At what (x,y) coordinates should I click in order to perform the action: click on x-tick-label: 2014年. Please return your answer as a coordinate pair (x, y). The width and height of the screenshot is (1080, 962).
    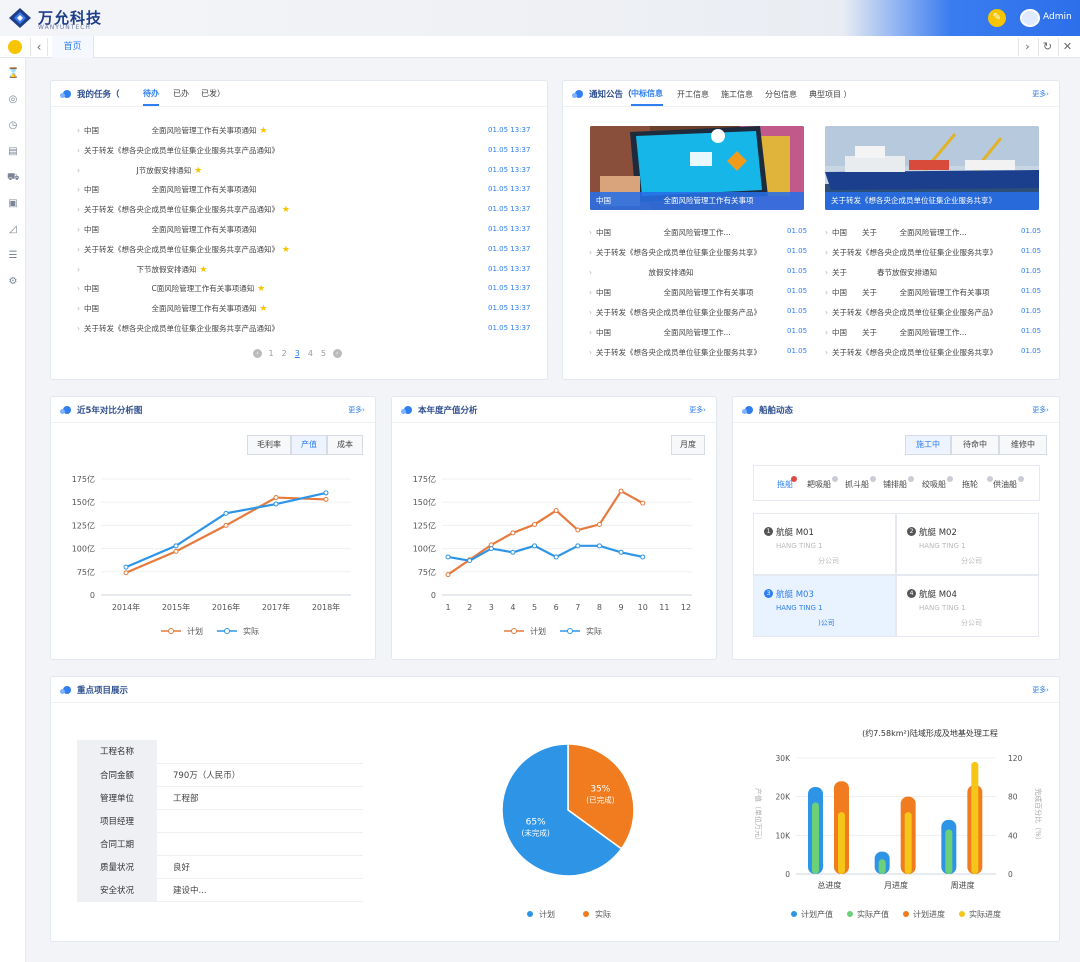
    Looking at the image, I should click on (126, 607).